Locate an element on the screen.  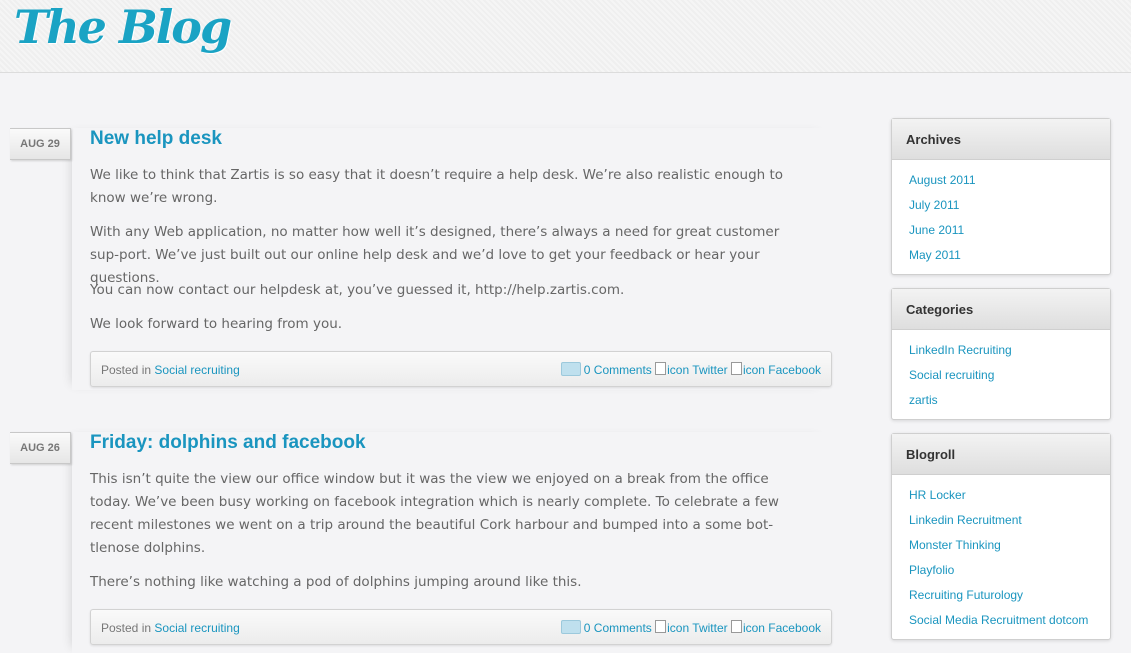
archive-link: June 2011 is located at coordinates (936, 230).